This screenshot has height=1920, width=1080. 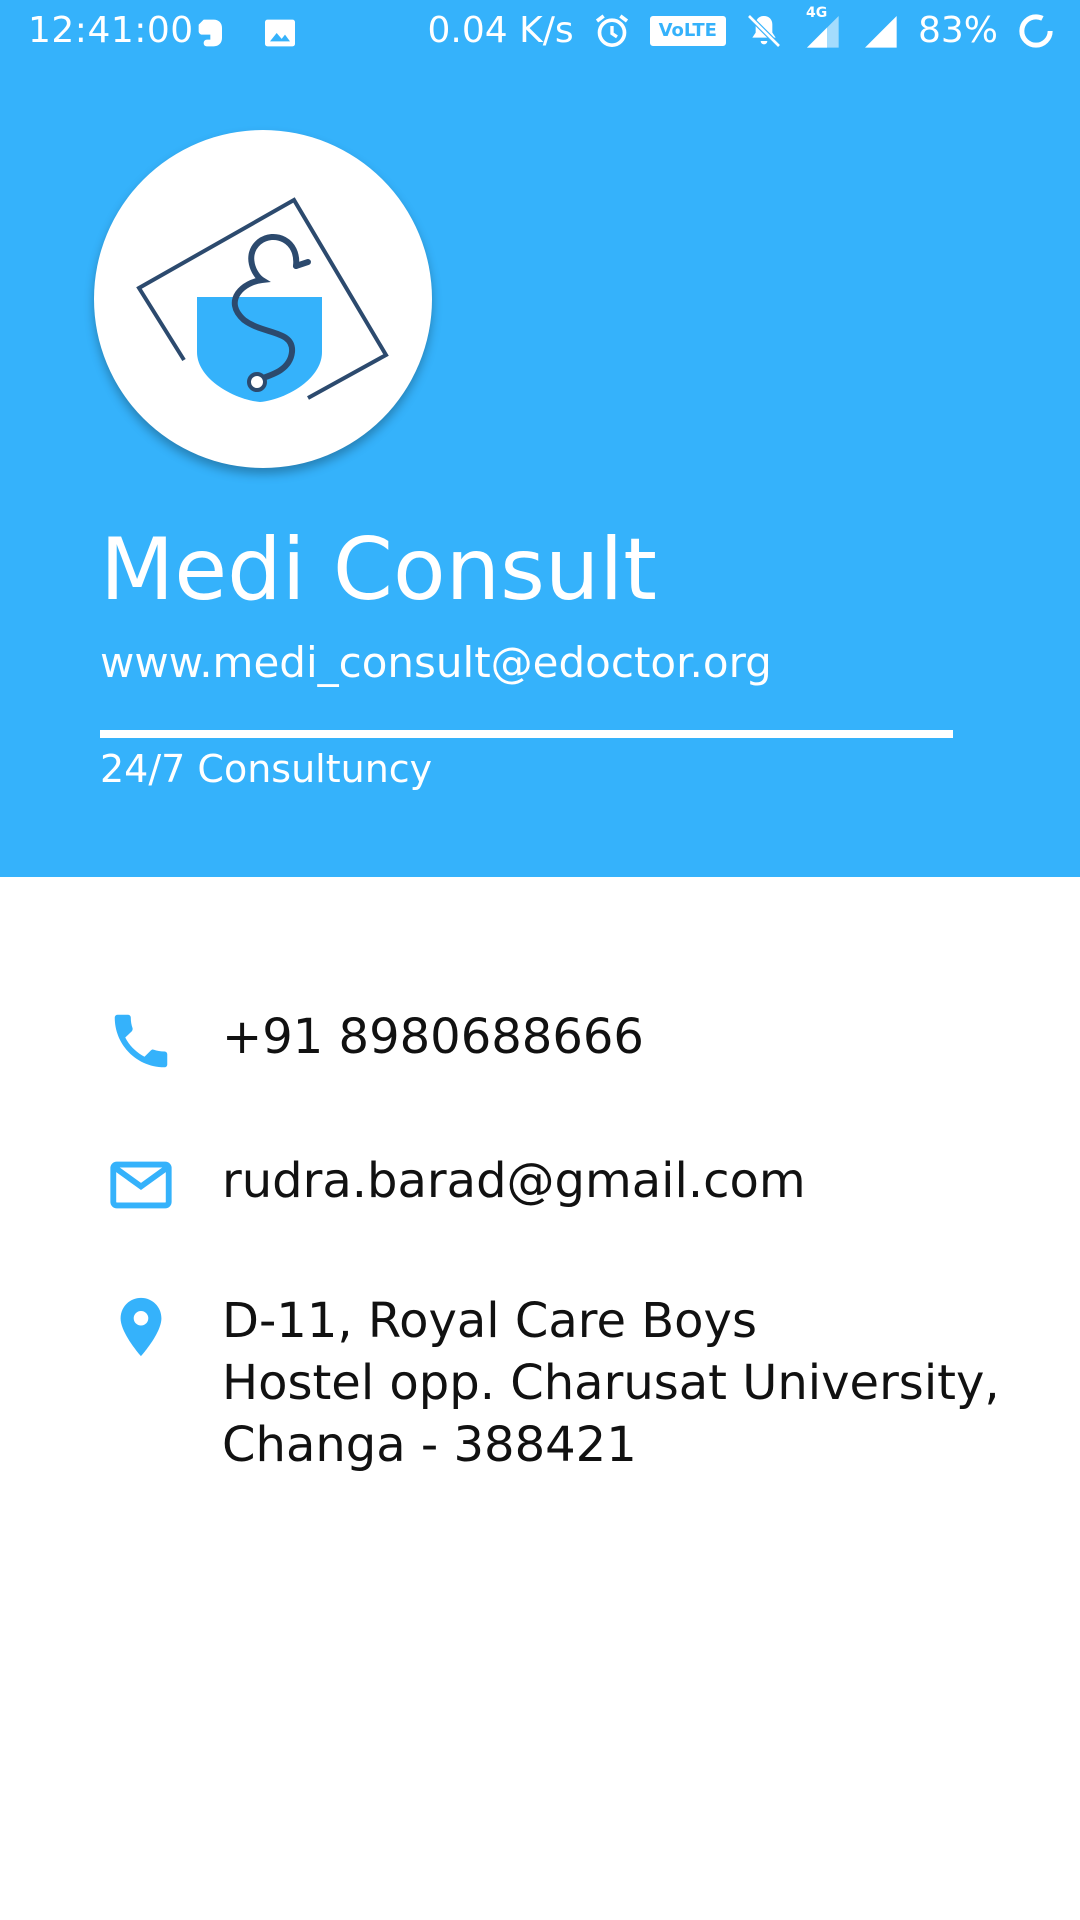 What do you see at coordinates (433, 1037) in the screenshot?
I see `phone-number: +91 8980688666` at bounding box center [433, 1037].